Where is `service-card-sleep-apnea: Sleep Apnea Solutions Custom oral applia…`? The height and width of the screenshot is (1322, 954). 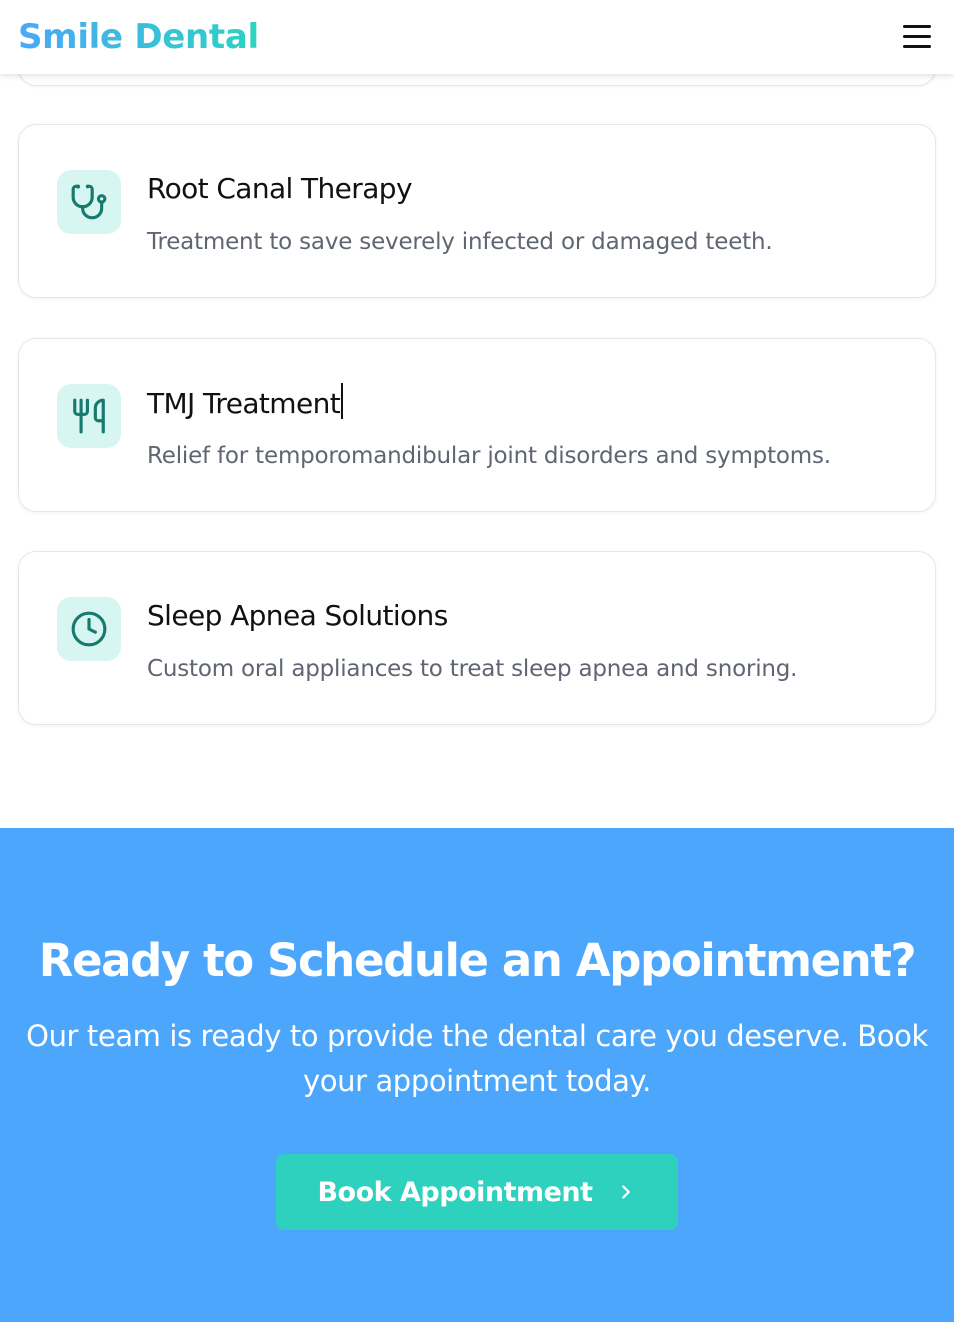 service-card-sleep-apnea: Sleep Apnea Solutions Custom oral applia… is located at coordinates (477, 638).